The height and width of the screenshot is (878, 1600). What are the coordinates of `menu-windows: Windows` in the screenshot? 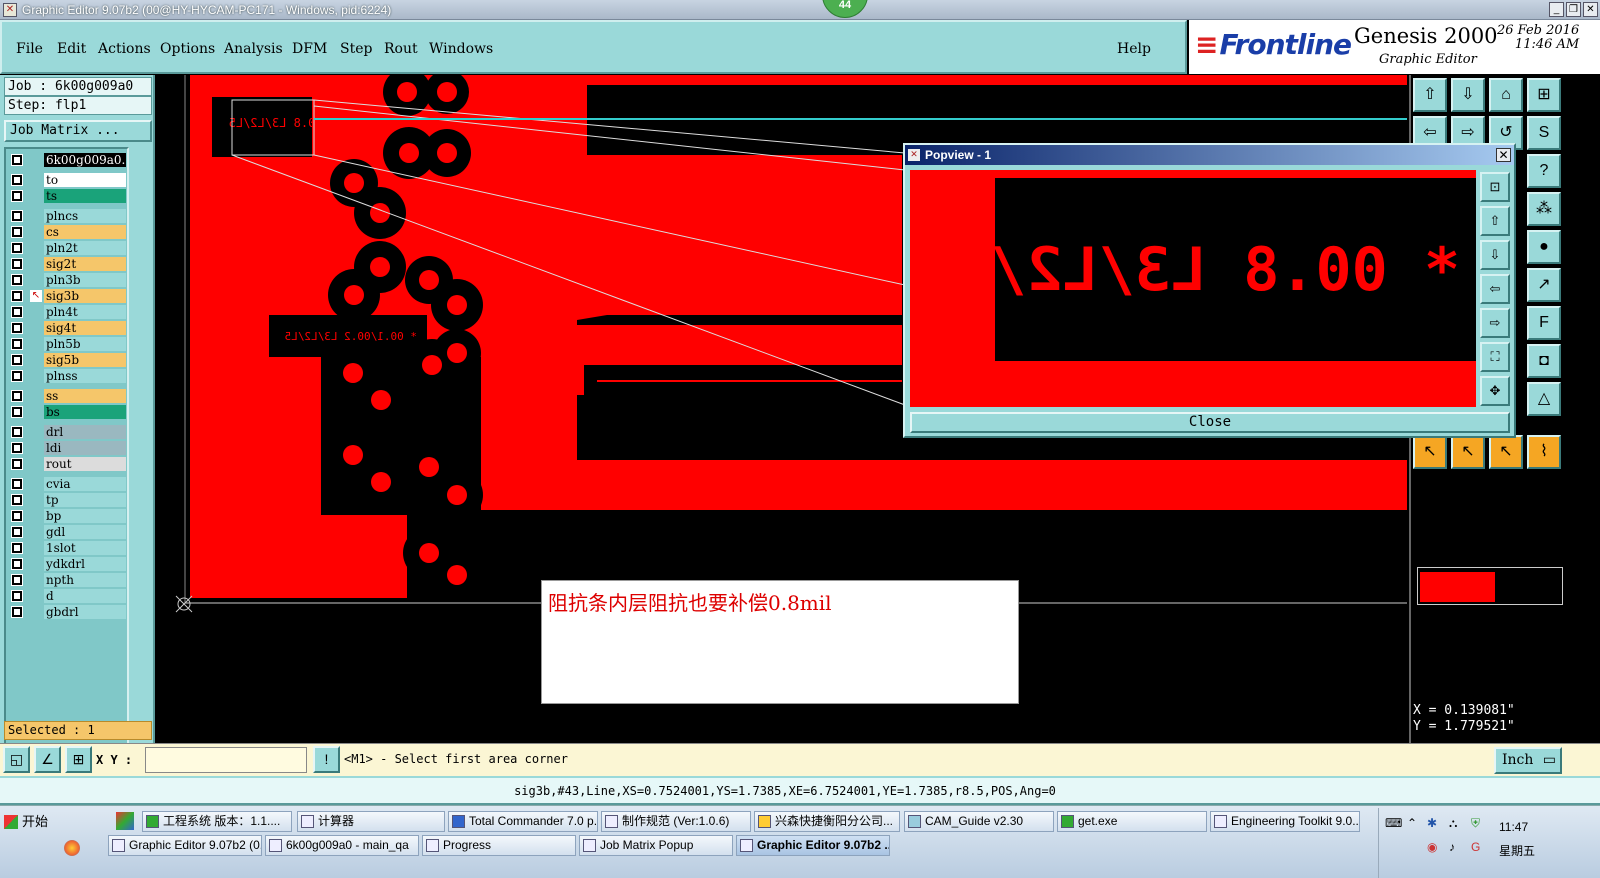 It's located at (461, 49).